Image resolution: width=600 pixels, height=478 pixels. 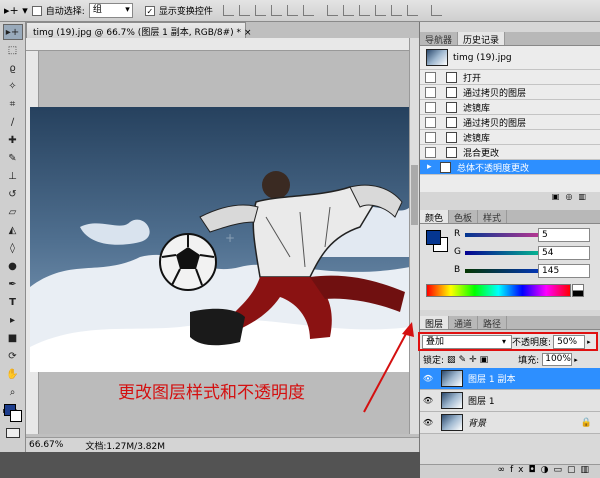 What do you see at coordinates (571, 196) in the screenshot?
I see `new-snapshot-icon: ◎` at bounding box center [571, 196].